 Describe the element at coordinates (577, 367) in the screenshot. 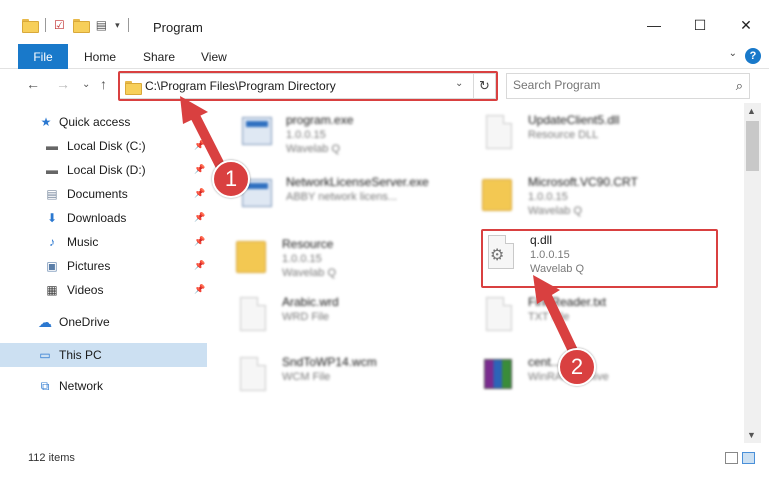

I see `step-marker-two: 2` at that location.